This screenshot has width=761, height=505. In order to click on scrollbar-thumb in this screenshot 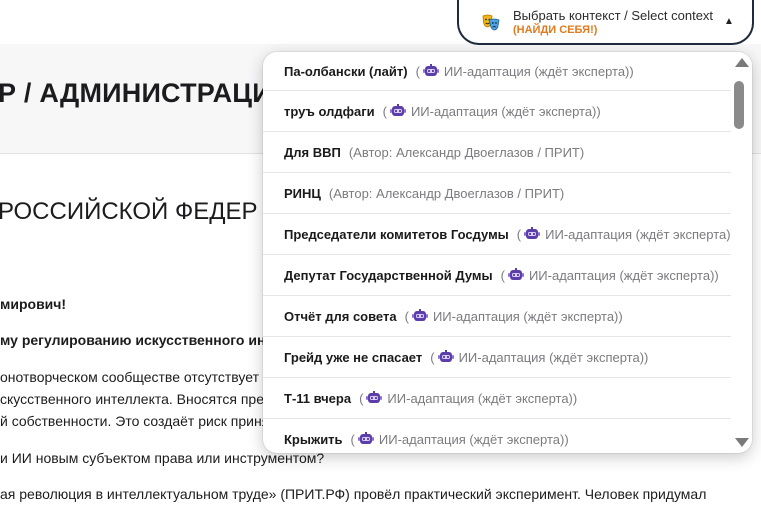, I will do `click(739, 105)`.